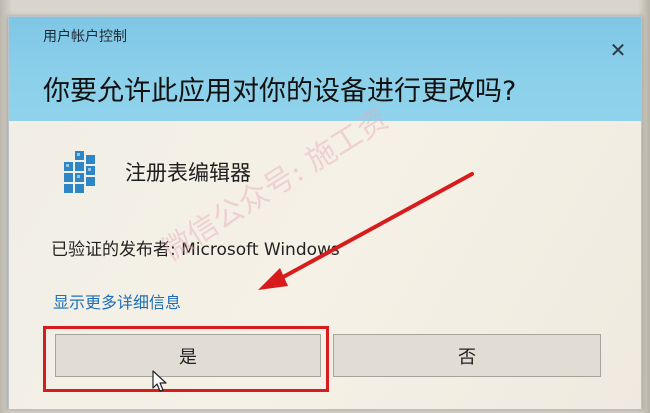 The width and height of the screenshot is (650, 413). I want to click on yes-button: 是, so click(188, 355).